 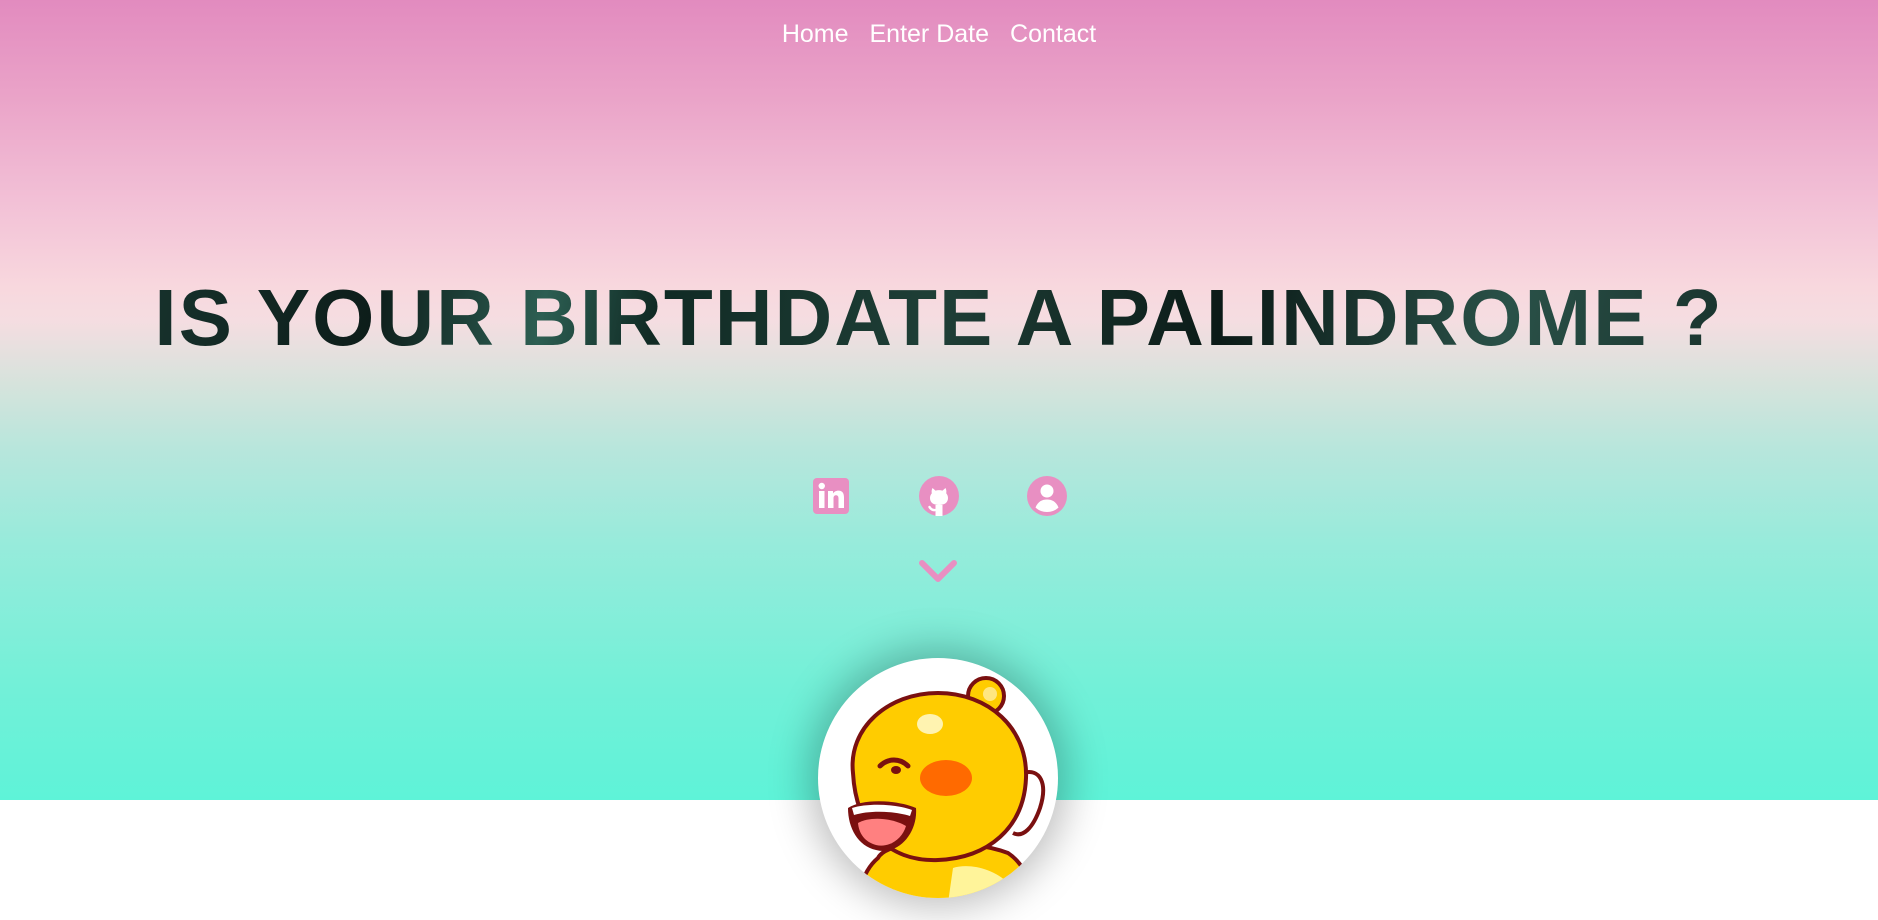 What do you see at coordinates (1053, 34) in the screenshot?
I see `nav-contact-link: Contact` at bounding box center [1053, 34].